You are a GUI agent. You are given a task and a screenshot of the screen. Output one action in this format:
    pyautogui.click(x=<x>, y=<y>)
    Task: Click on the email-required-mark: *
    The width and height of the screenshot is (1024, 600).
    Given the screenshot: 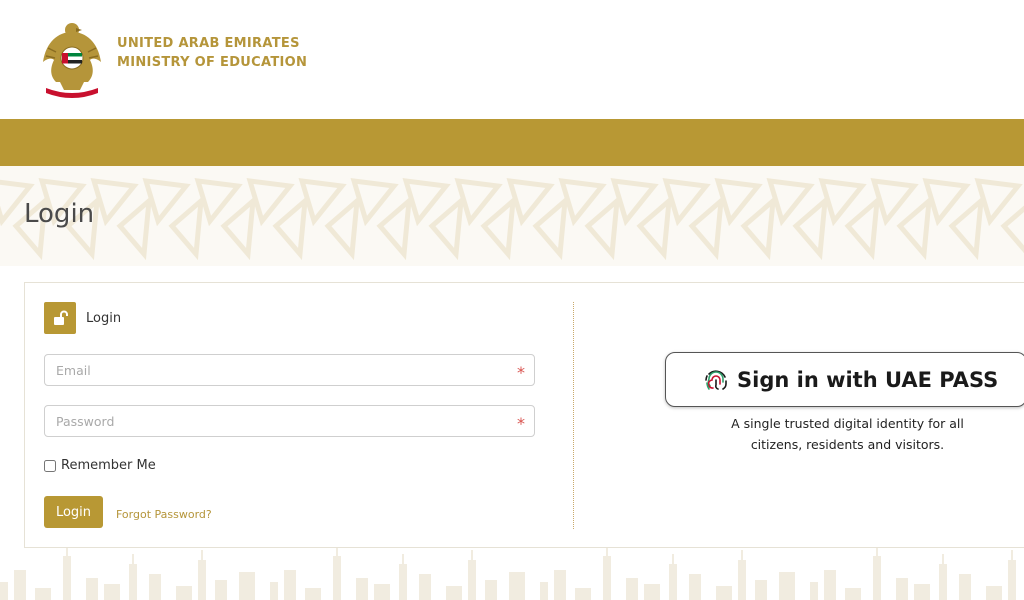 What is the action you would take?
    pyautogui.click(x=521, y=372)
    